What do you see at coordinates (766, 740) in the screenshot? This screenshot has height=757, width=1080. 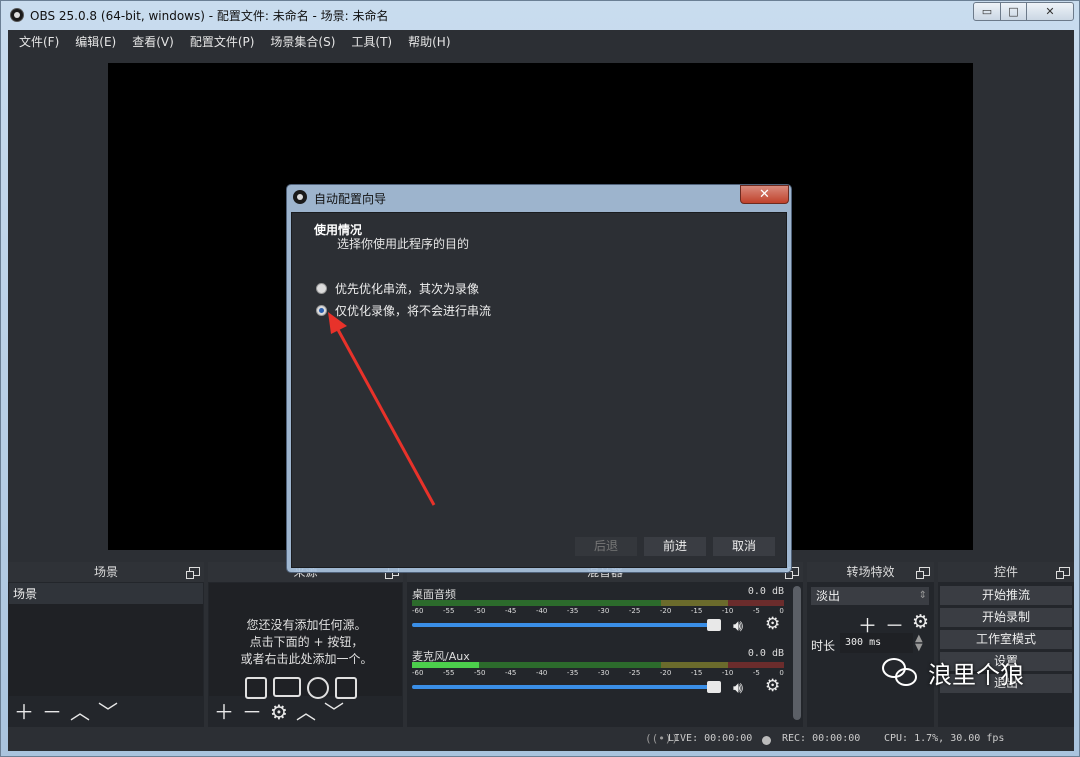 I see `rec-dot-icon` at bounding box center [766, 740].